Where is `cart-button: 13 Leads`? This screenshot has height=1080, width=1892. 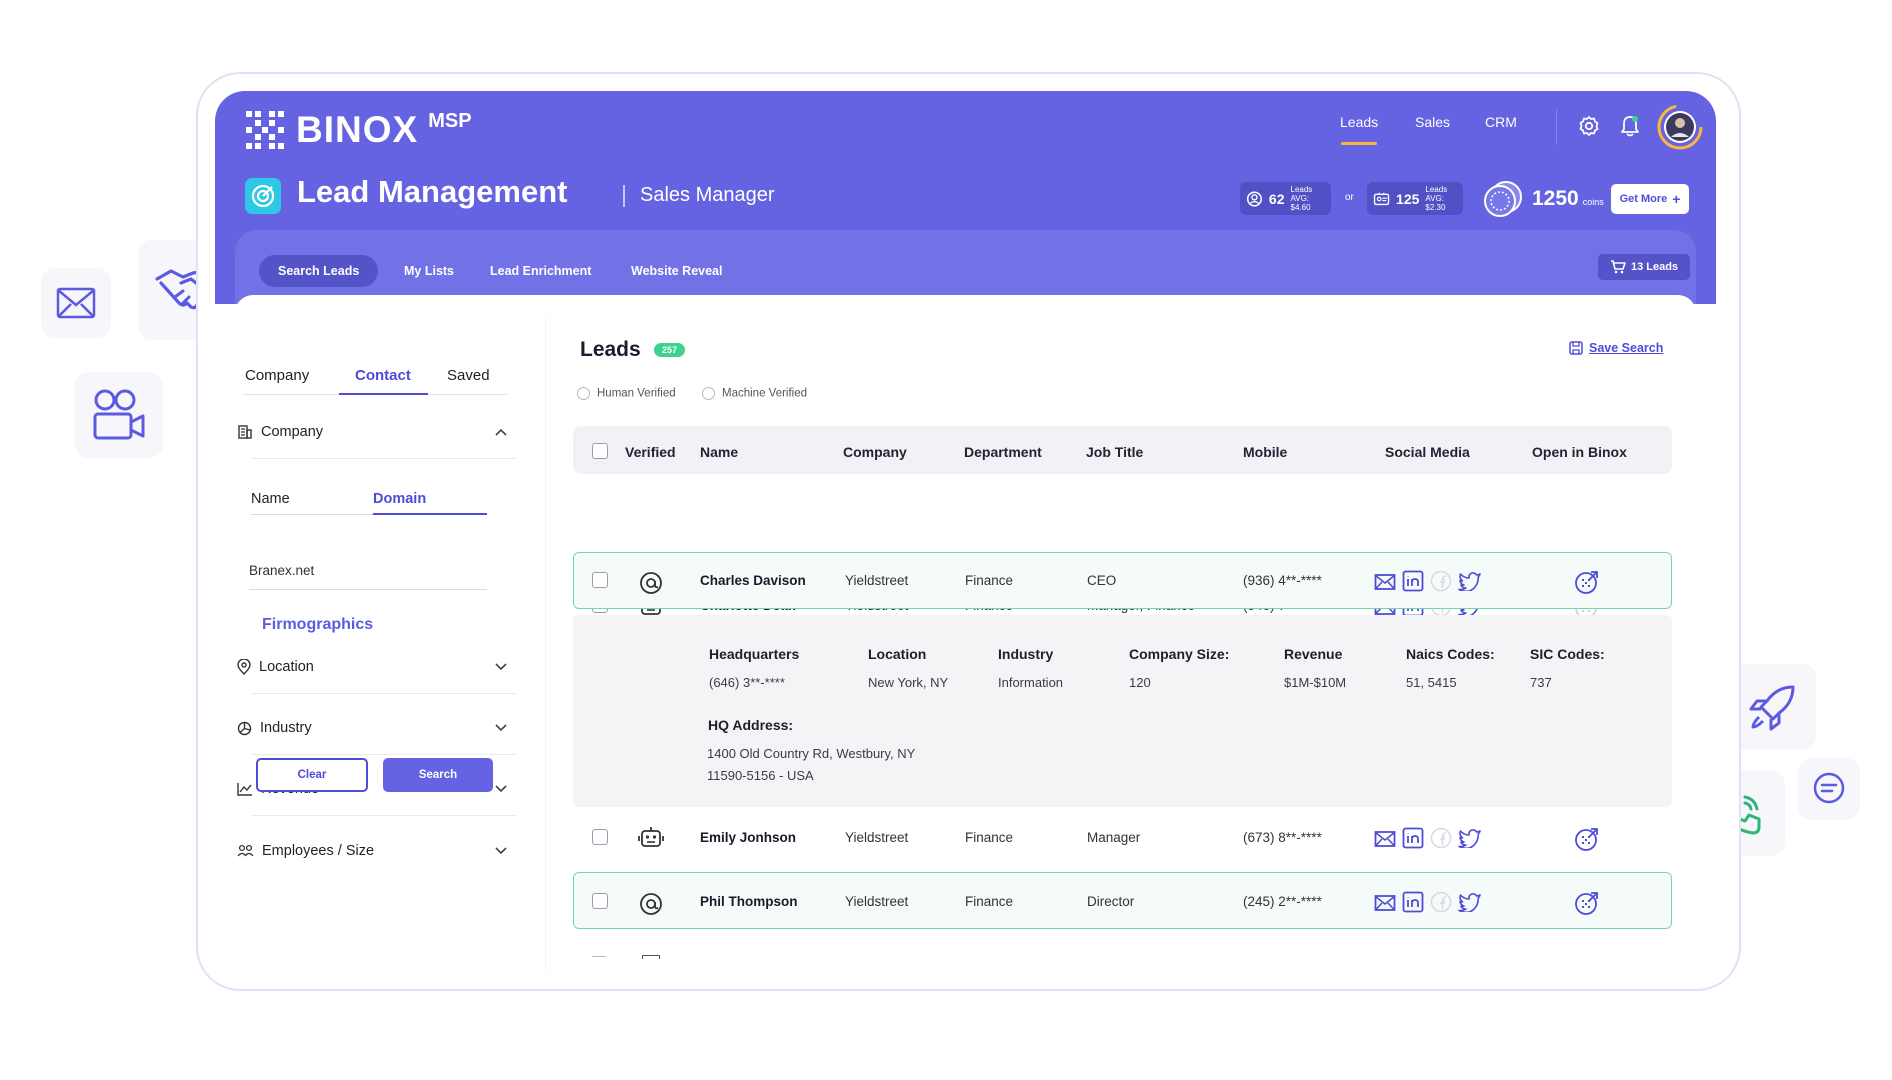
cart-button: 13 Leads is located at coordinates (1644, 267).